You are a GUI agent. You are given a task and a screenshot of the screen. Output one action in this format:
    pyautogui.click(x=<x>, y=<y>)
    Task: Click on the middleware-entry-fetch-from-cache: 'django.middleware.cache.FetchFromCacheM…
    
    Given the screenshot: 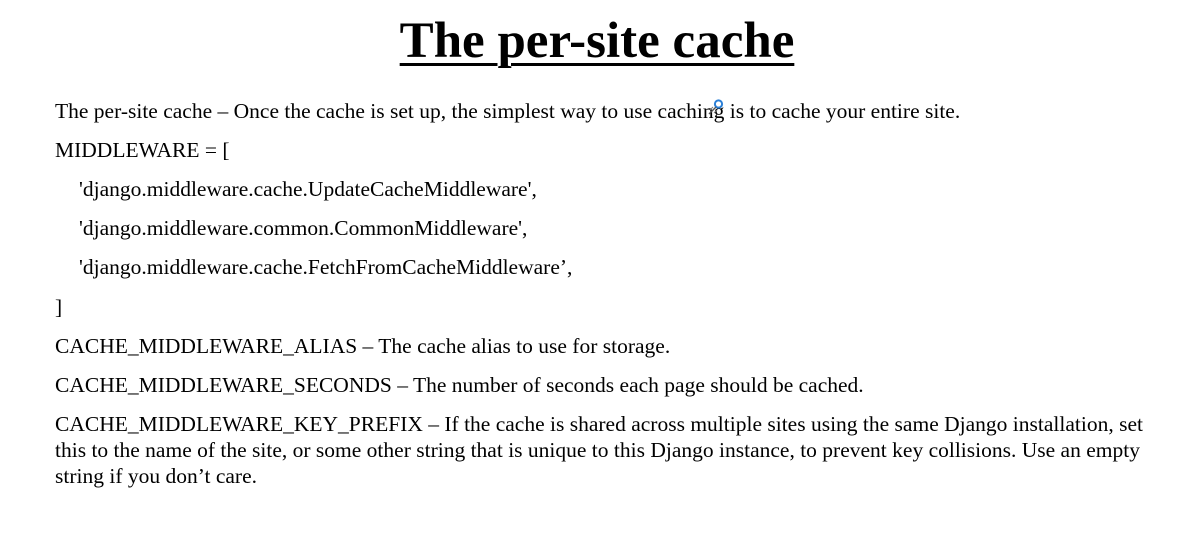 What is the action you would take?
    pyautogui.click(x=326, y=267)
    